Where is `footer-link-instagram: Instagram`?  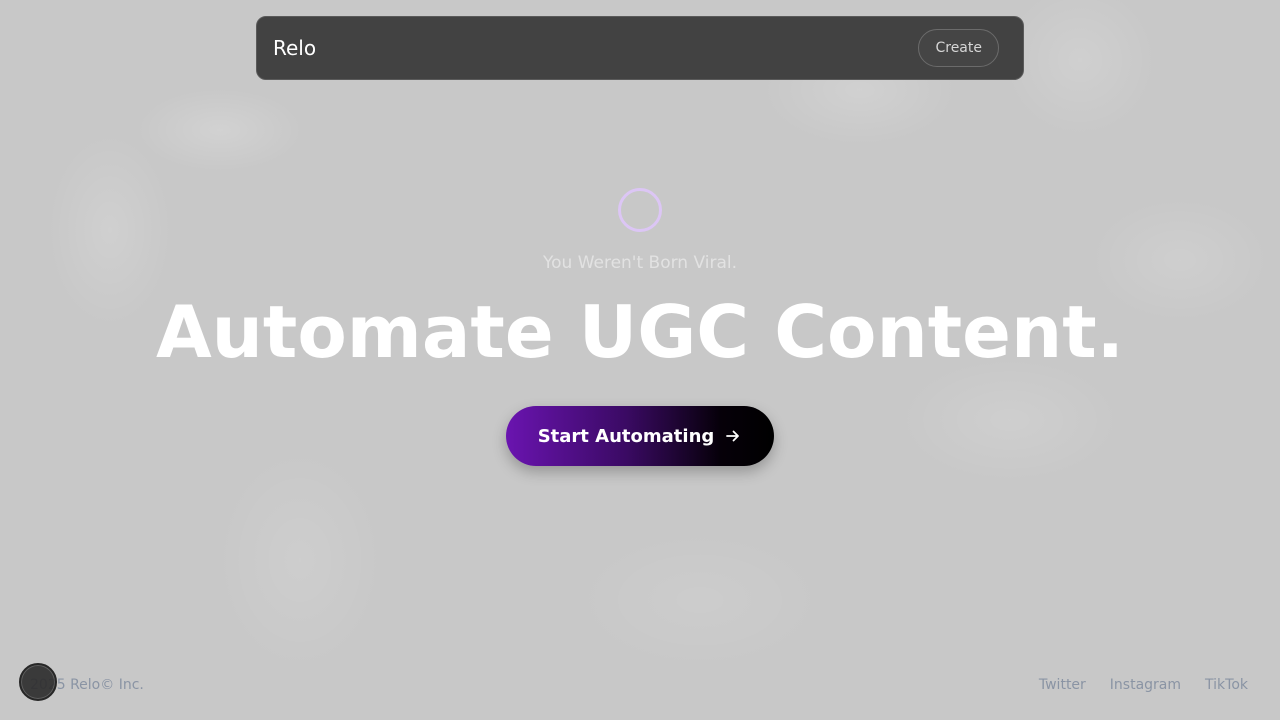
footer-link-instagram: Instagram is located at coordinates (1145, 685).